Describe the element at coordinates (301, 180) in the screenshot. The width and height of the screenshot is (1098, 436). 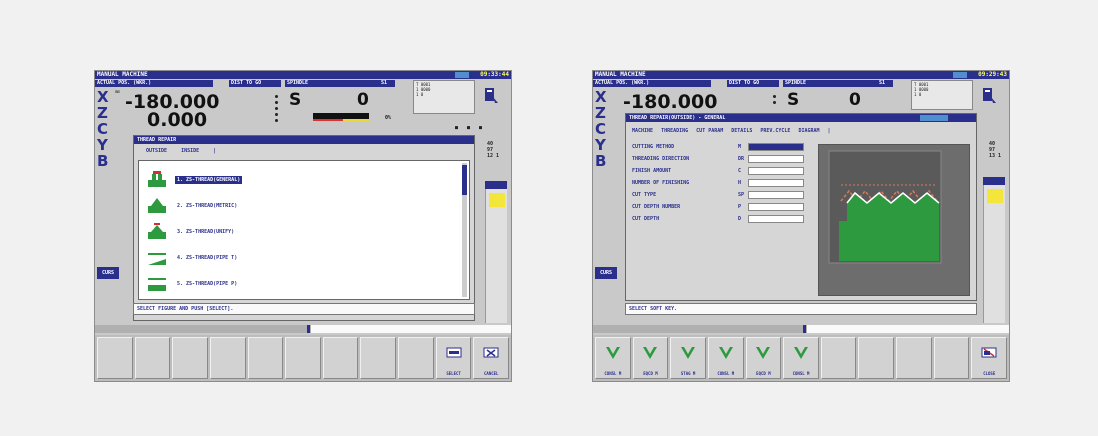
I see `list-item: 1. ZS-THREAD(GENERAL)` at that location.